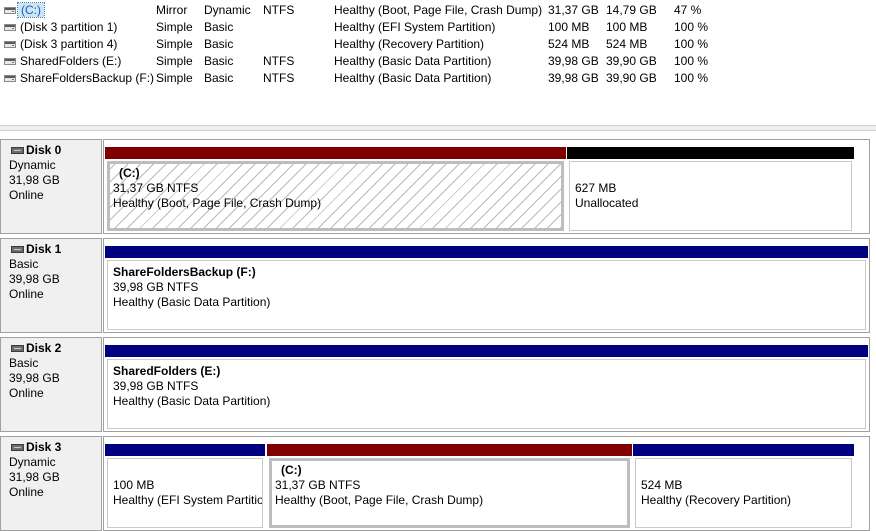 Image resolution: width=876 pixels, height=531 pixels. Describe the element at coordinates (44, 348) in the screenshot. I see `disk-title: Disk 2` at that location.